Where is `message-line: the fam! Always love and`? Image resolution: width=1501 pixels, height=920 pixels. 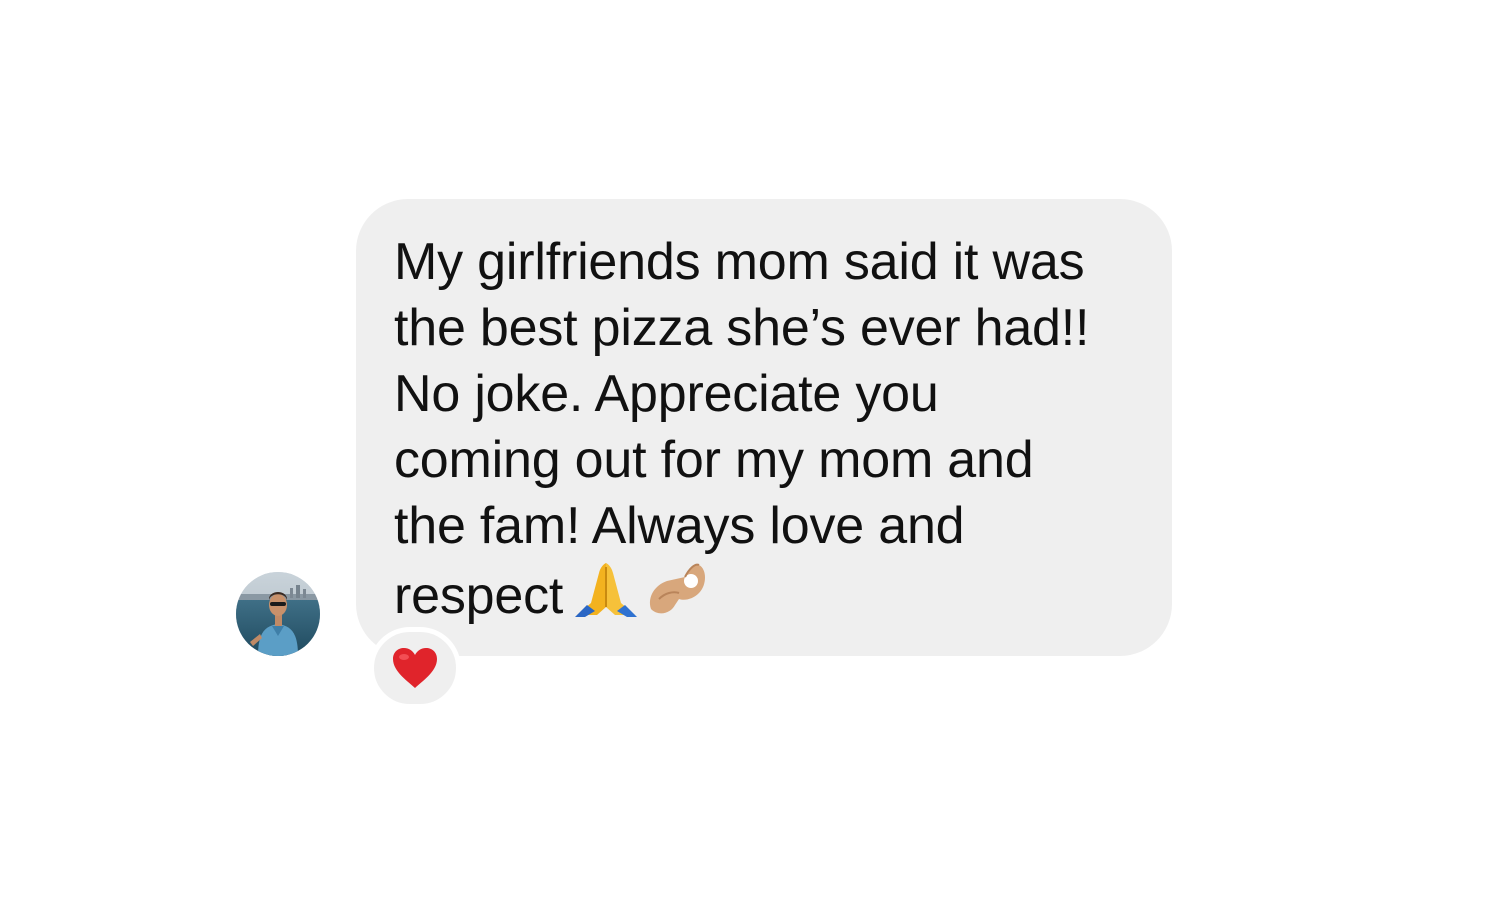 message-line: the fam! Always love and is located at coordinates (679, 526).